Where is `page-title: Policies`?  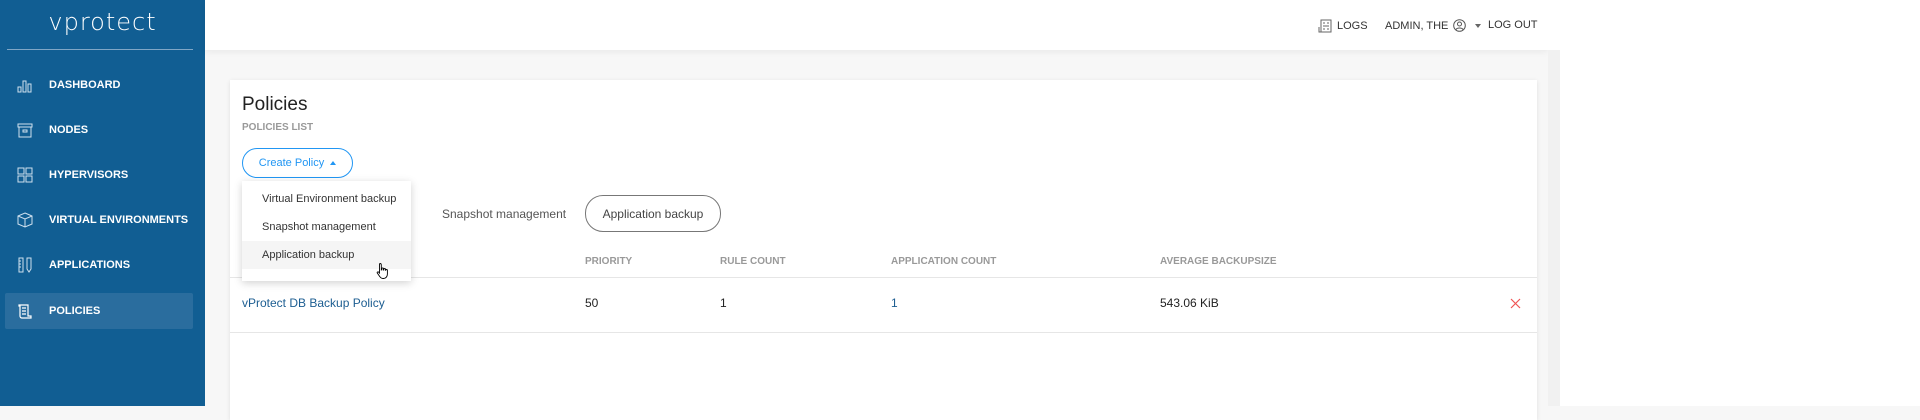 page-title: Policies is located at coordinates (275, 104).